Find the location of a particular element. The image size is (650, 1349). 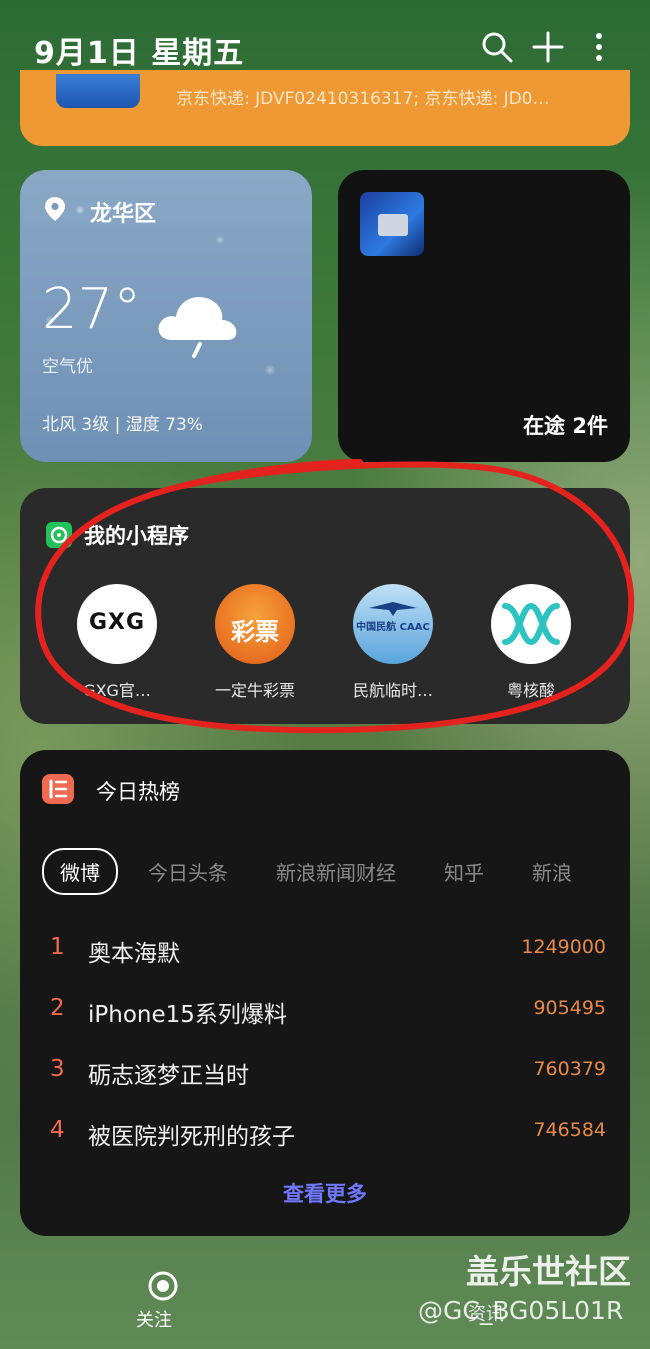

tab-zhihu: 知乎 is located at coordinates (464, 871).